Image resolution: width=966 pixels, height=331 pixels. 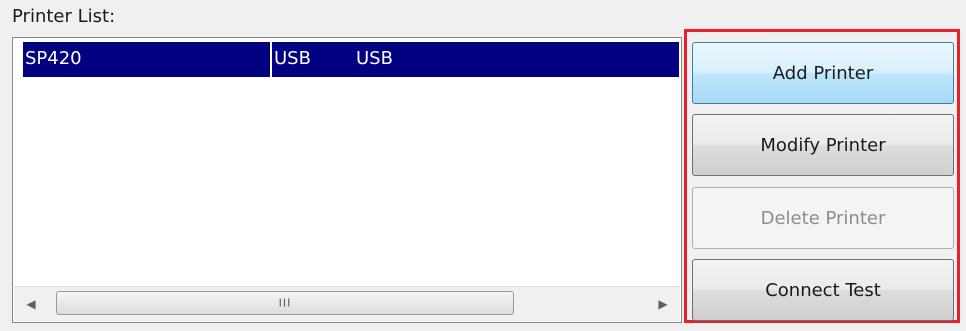 I want to click on scrollbar-grip-icon: III, so click(x=285, y=303).